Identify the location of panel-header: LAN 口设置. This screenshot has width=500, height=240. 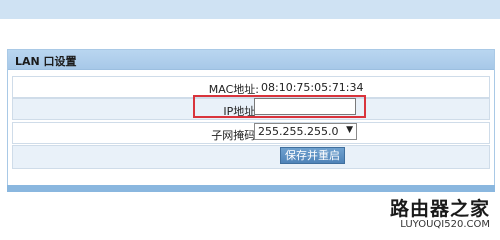
(251, 60).